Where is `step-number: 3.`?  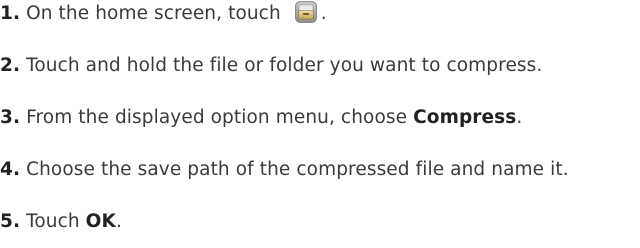 step-number: 3. is located at coordinates (10, 117).